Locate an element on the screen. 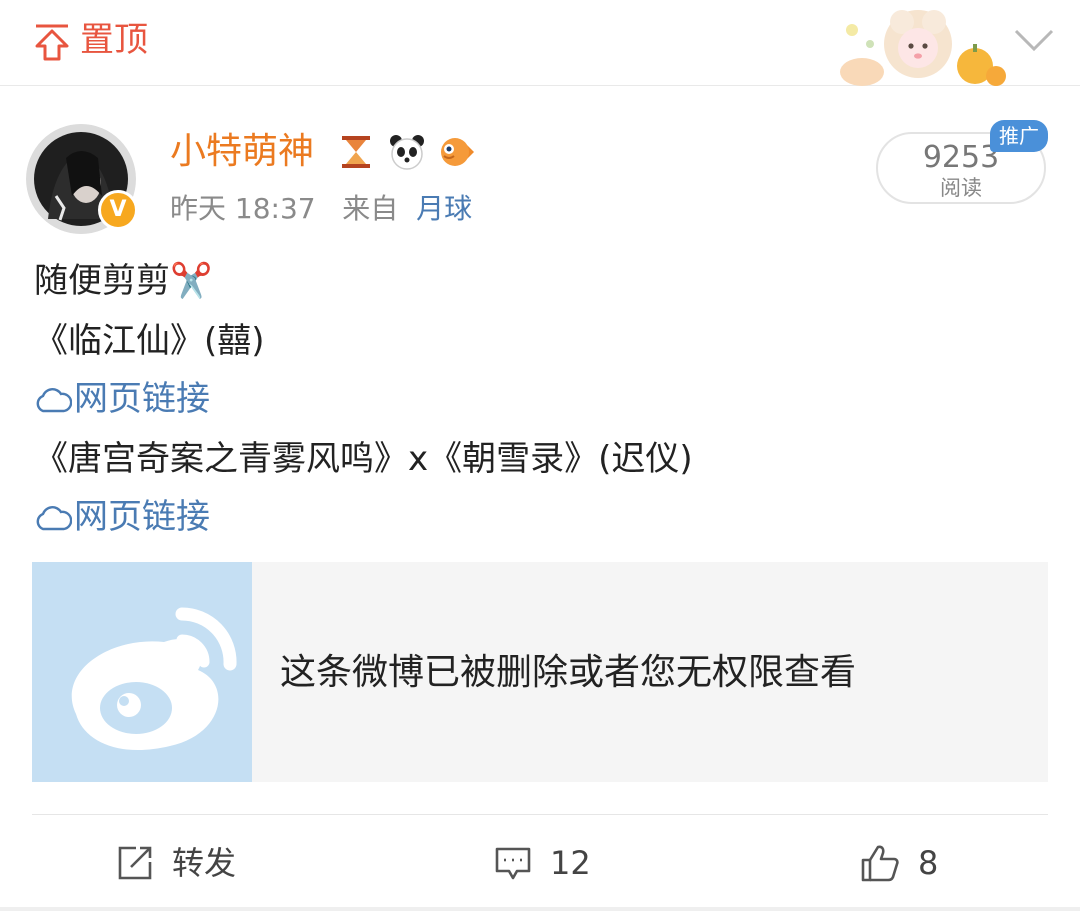 This screenshot has width=1080, height=911. web-link-1: 网页链接 is located at coordinates (122, 399).